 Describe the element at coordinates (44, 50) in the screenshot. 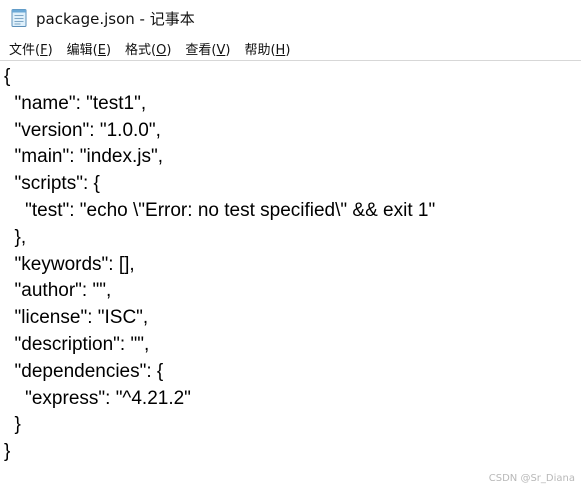

I see `menu-file-mnemonic: F` at that location.